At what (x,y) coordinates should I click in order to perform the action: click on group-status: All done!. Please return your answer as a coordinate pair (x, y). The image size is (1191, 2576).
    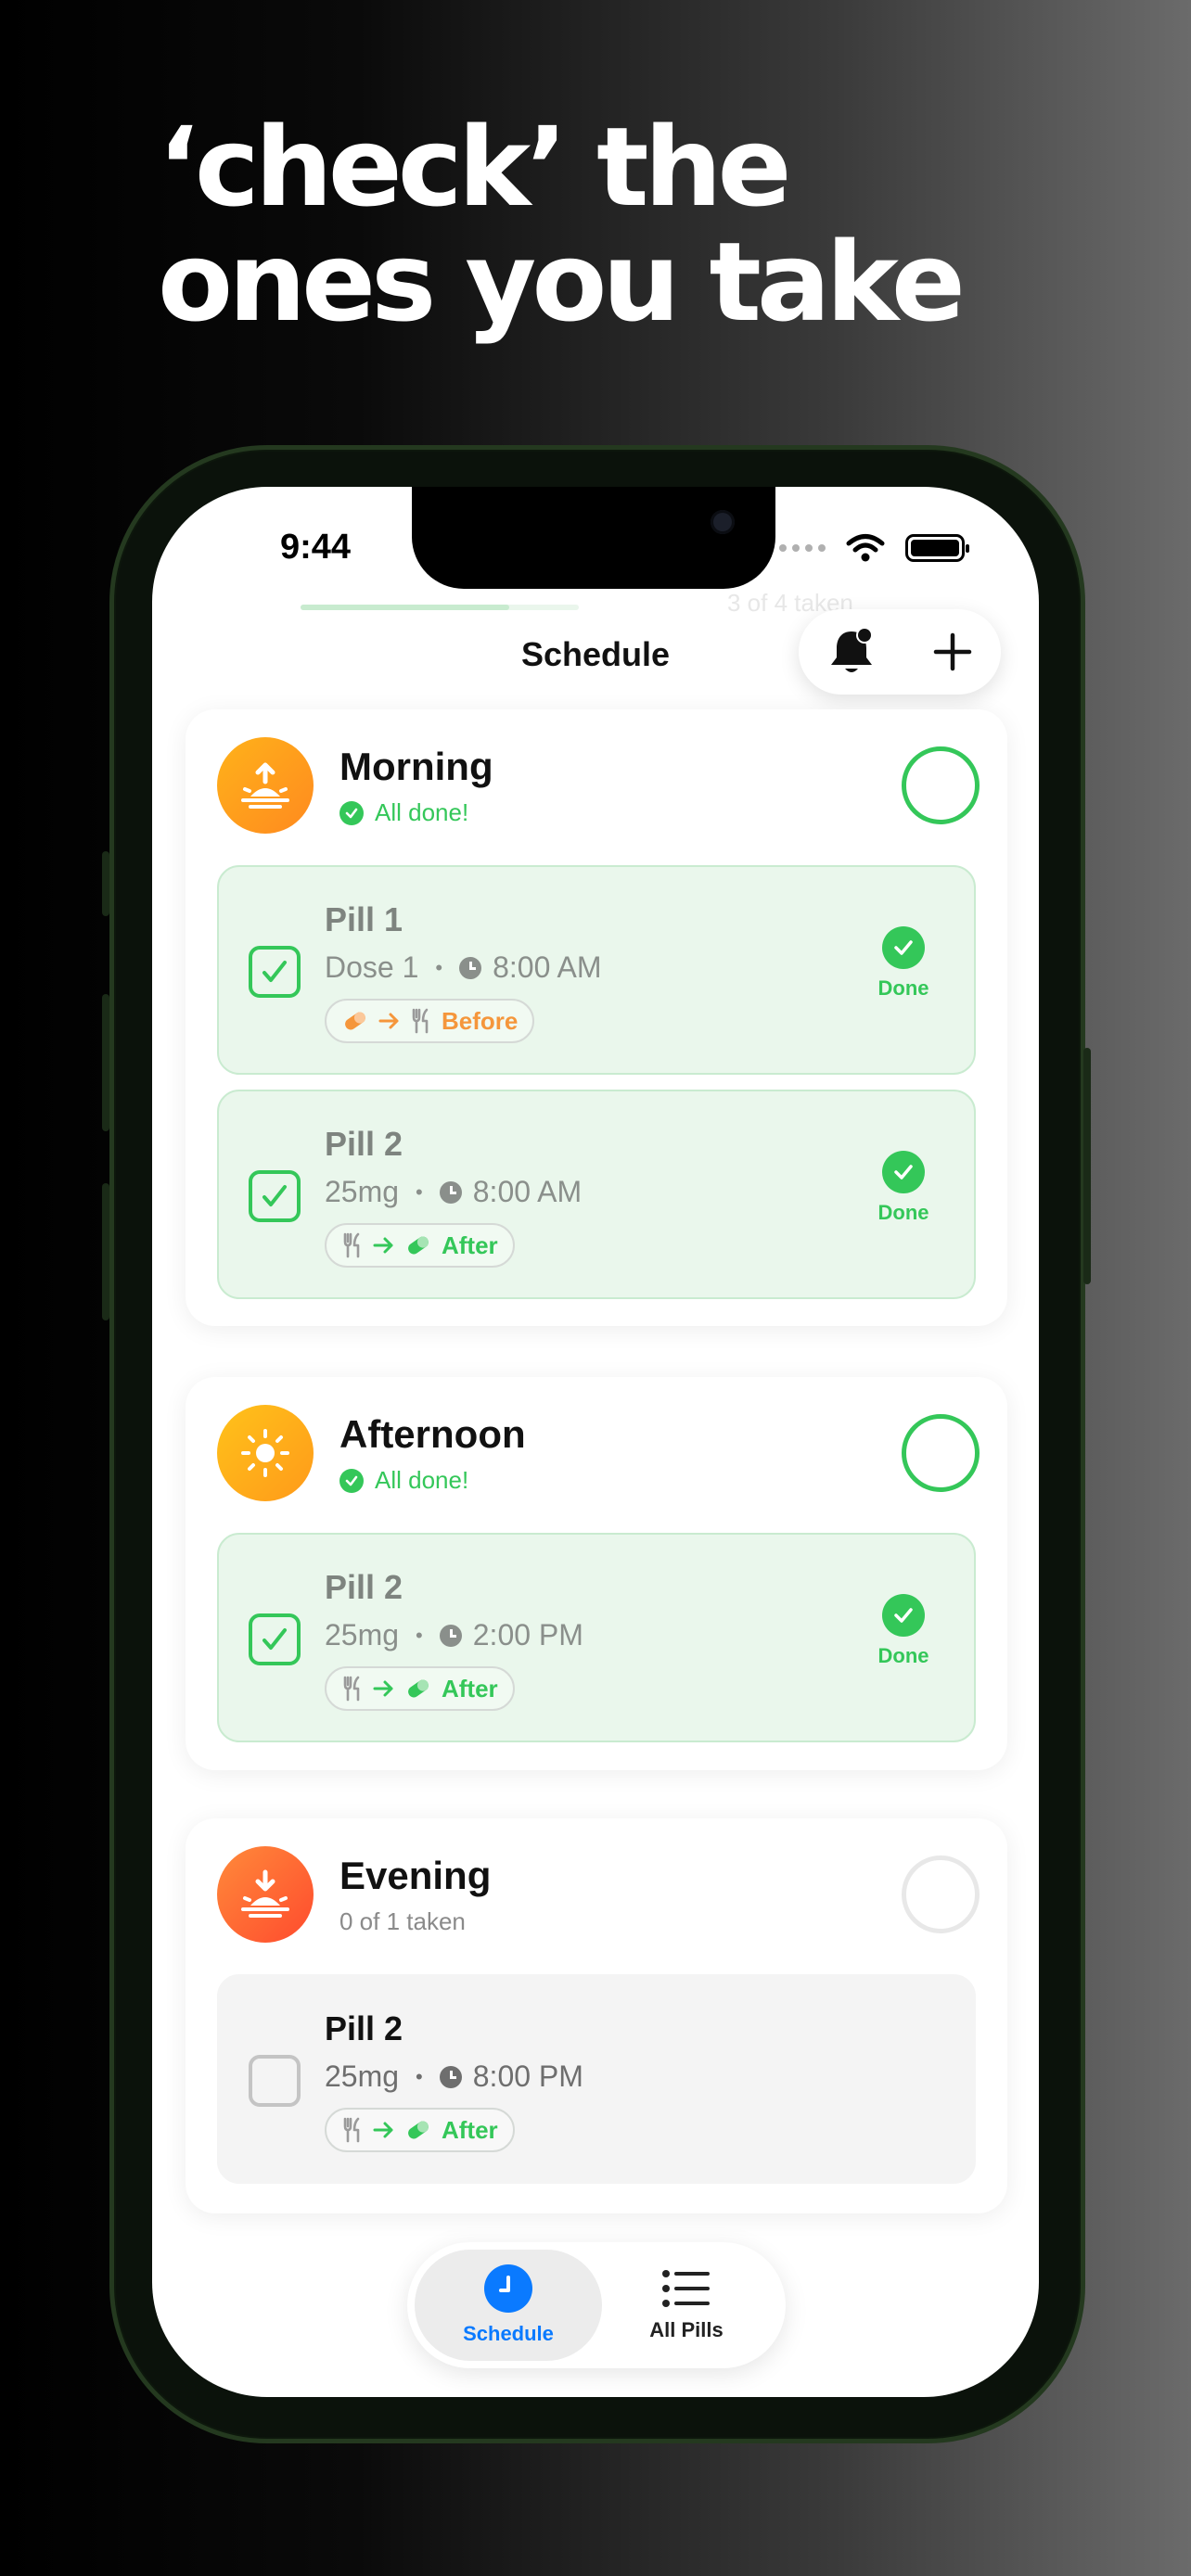
    Looking at the image, I should click on (403, 813).